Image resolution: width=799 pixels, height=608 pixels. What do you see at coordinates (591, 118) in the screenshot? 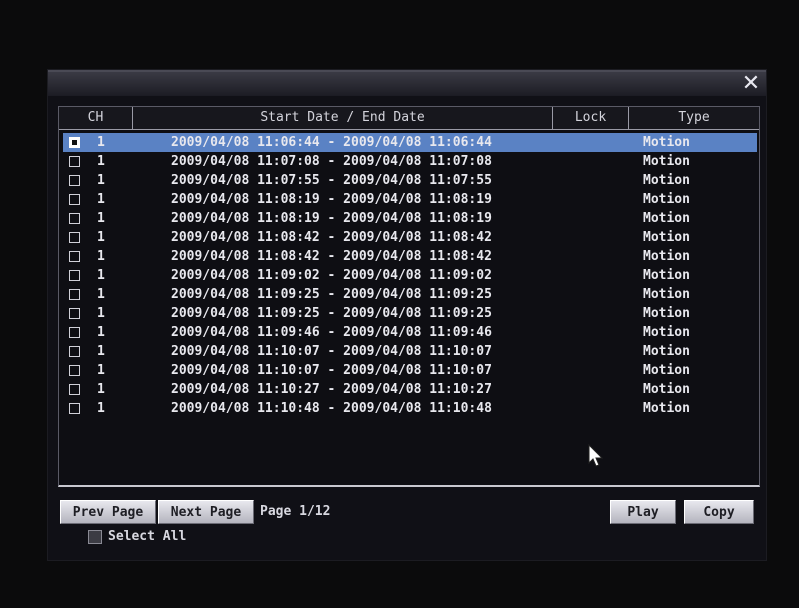
I see `column-header-lock: Lock` at bounding box center [591, 118].